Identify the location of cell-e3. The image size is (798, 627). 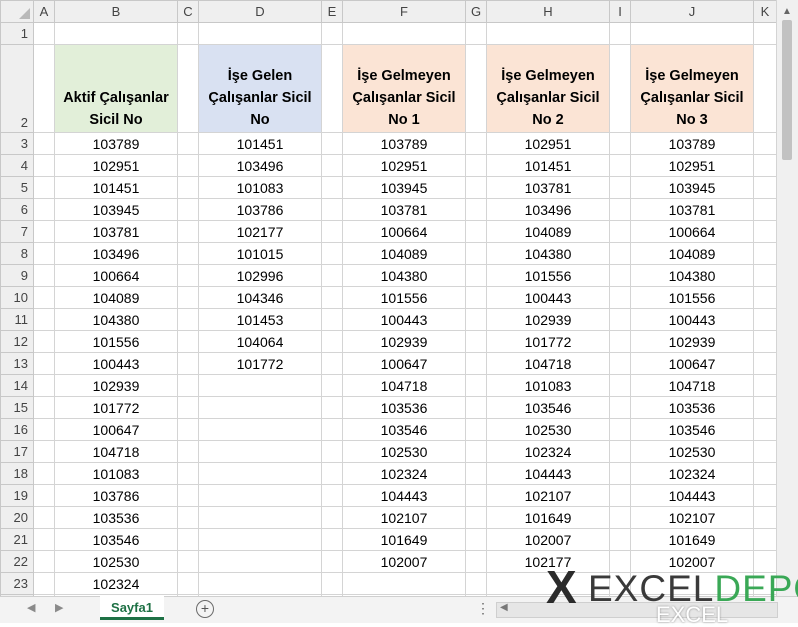
(332, 143).